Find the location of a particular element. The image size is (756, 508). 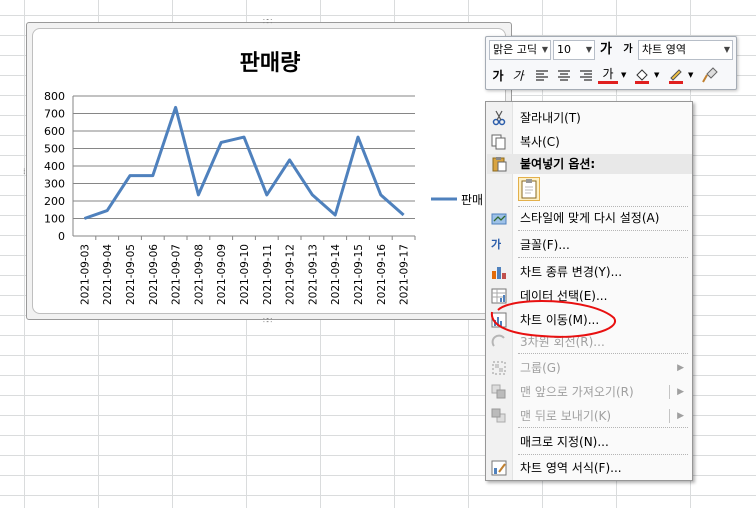

x-tick-label: 2021-09-08 is located at coordinates (199, 274).